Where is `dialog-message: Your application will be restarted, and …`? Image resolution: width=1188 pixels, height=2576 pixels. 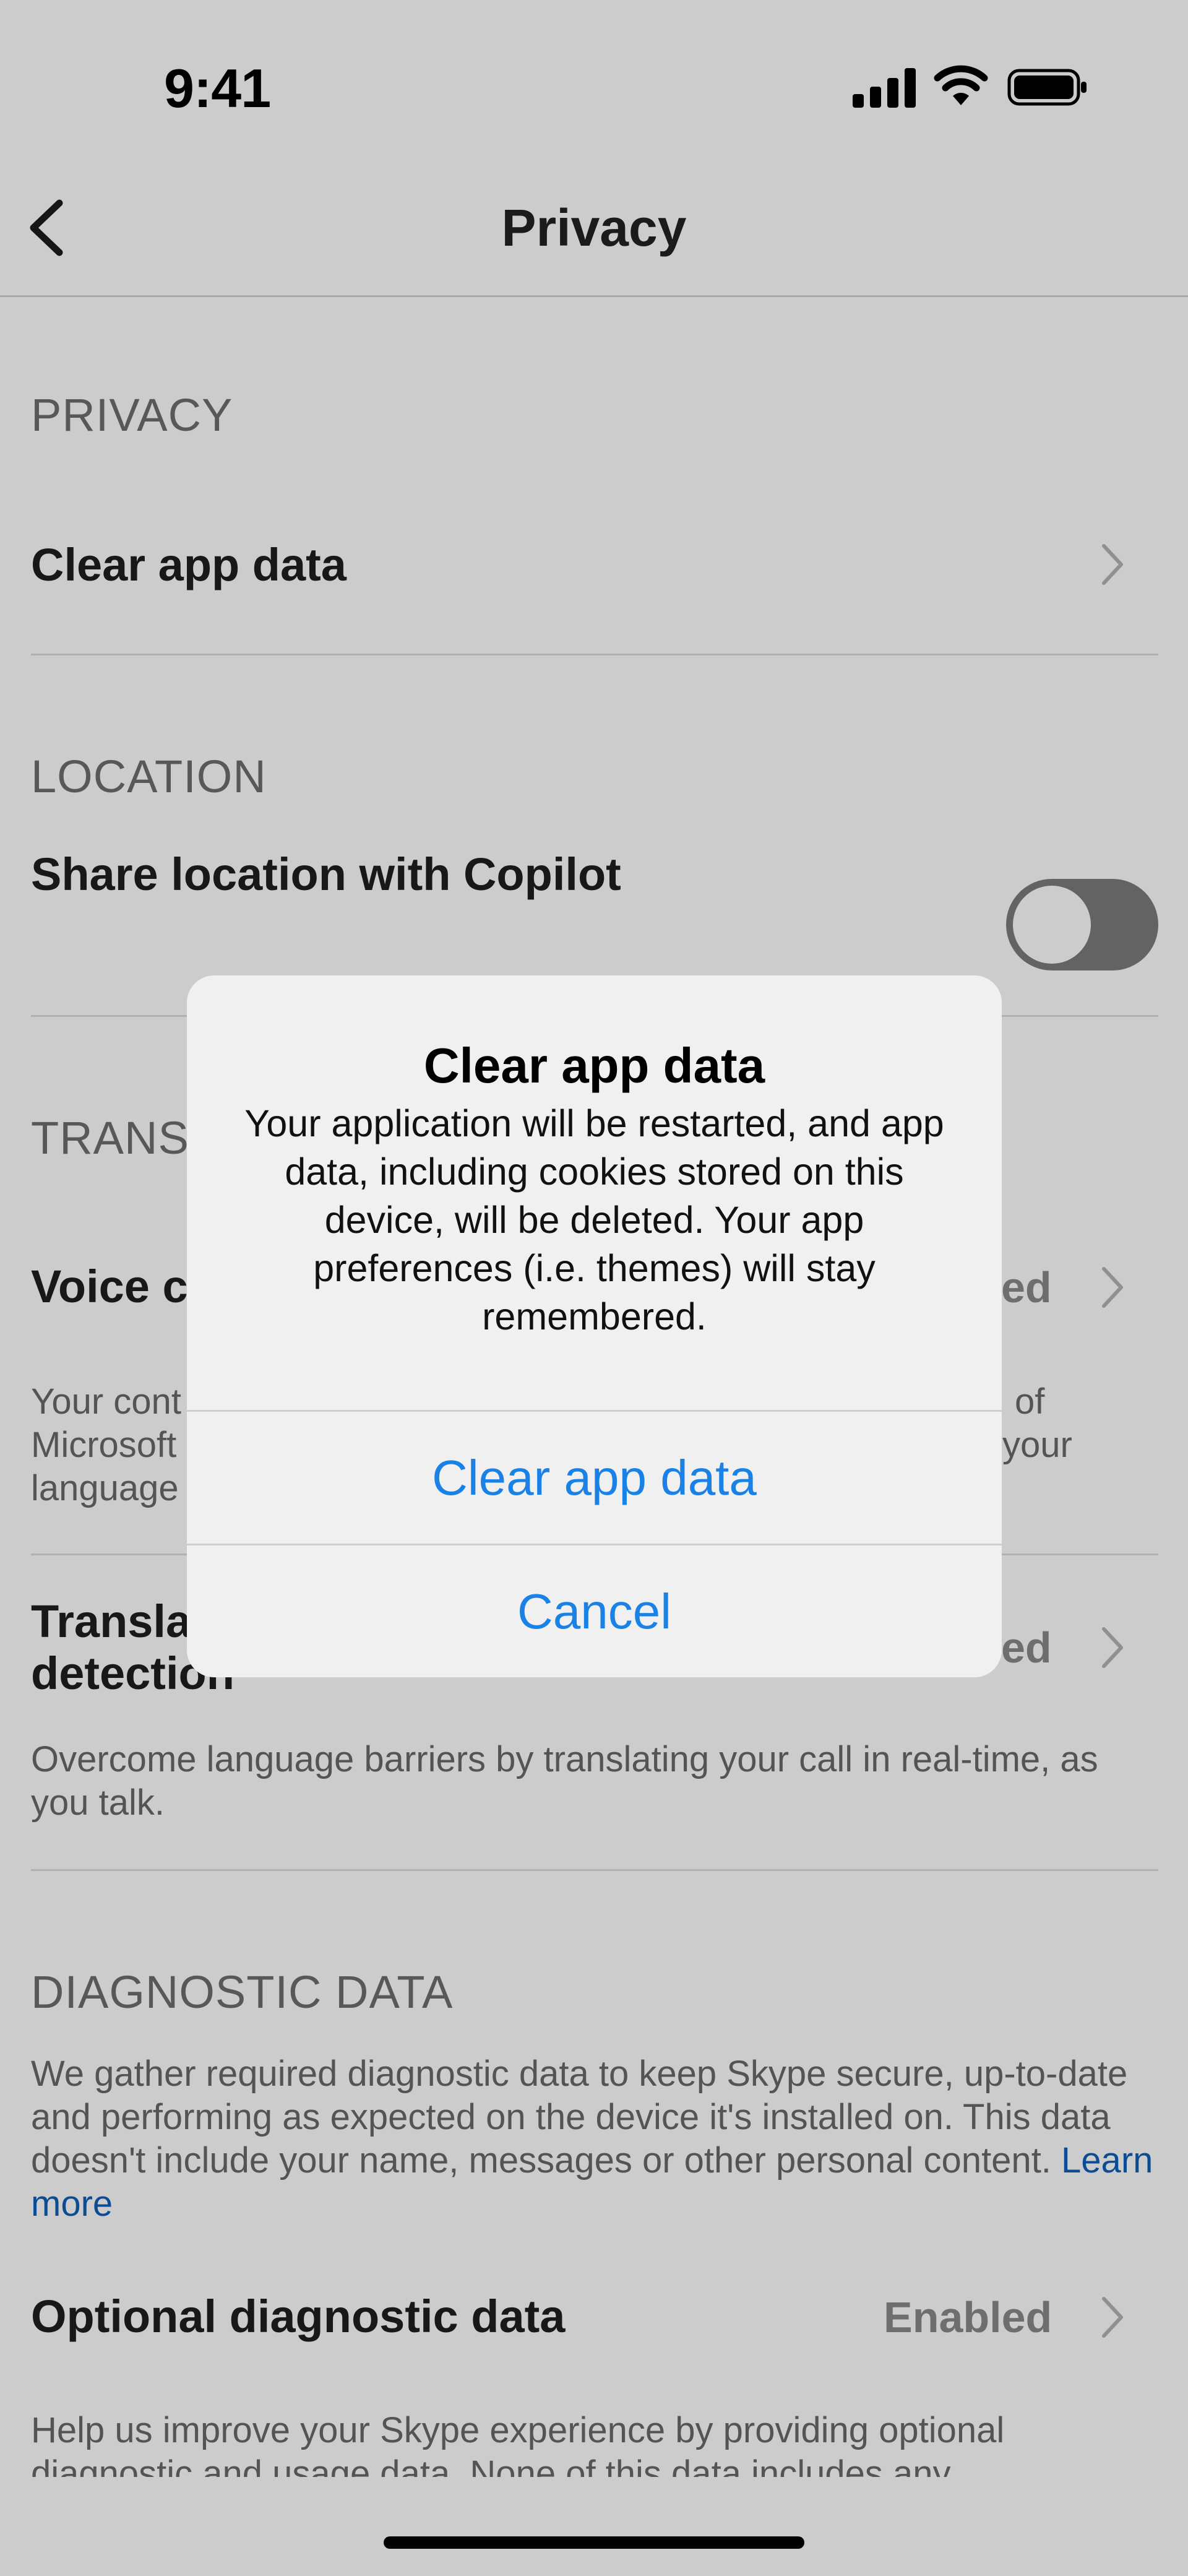 dialog-message: Your application will be restarted, and … is located at coordinates (594, 1220).